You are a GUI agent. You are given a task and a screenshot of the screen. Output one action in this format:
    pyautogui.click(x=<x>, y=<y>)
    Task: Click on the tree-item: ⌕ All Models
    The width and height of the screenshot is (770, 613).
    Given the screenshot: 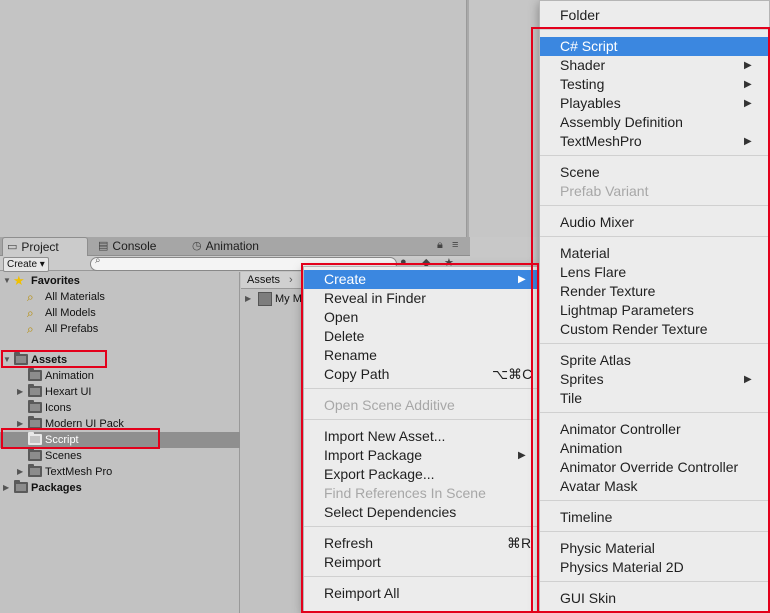 What is the action you would take?
    pyautogui.click(x=120, y=313)
    